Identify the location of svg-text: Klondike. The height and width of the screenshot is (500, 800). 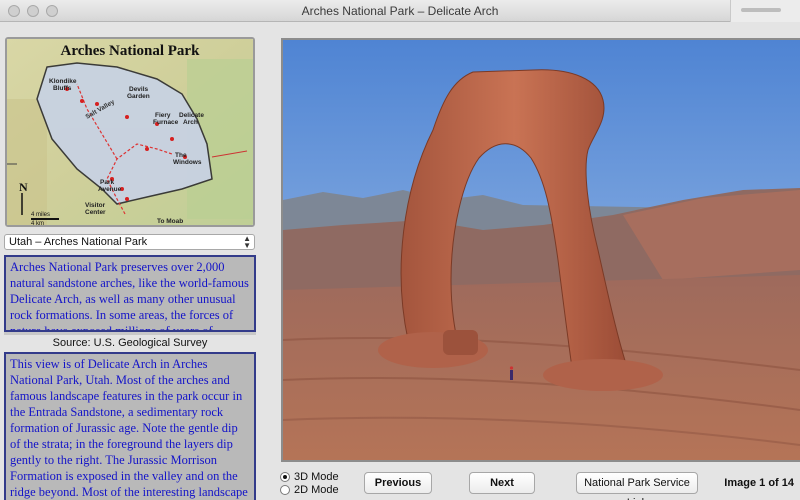
(63, 81).